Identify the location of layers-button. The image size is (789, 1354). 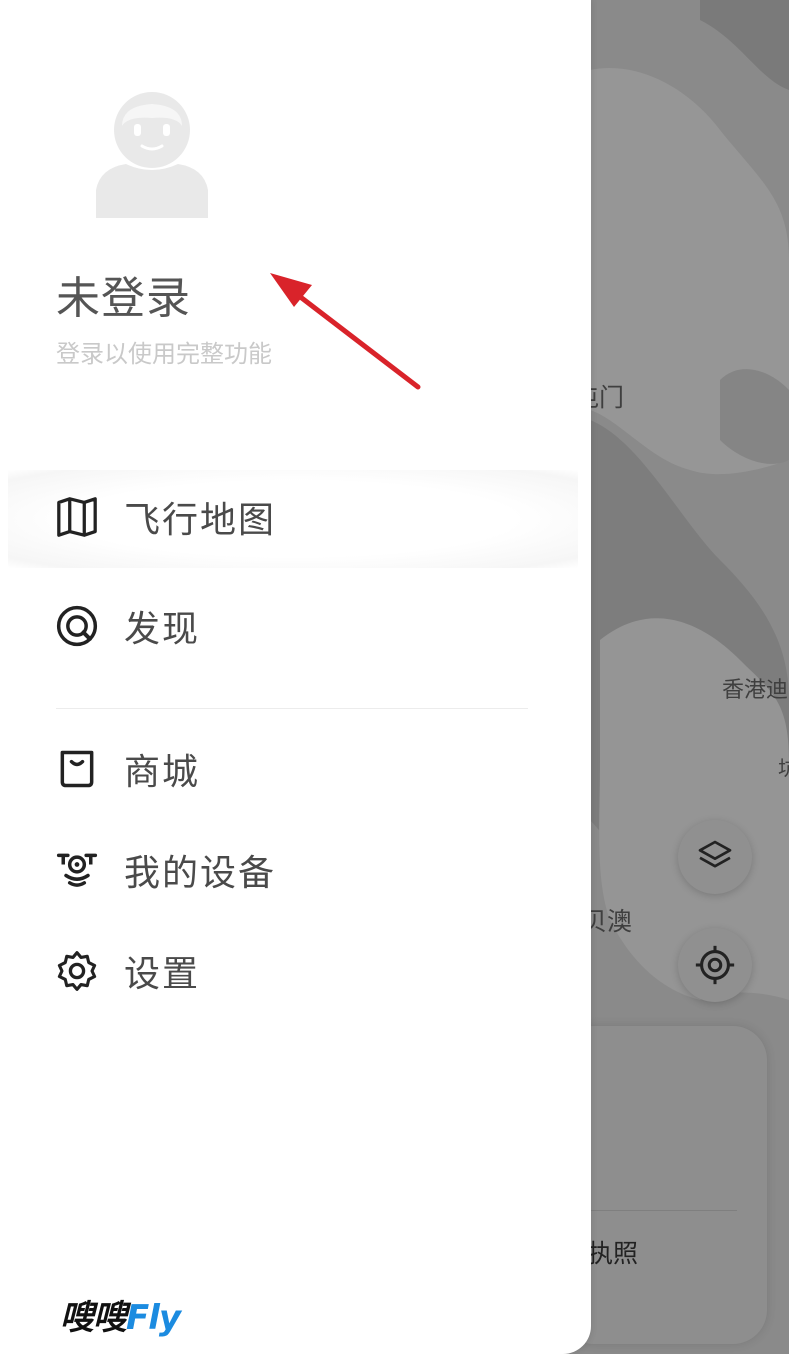
(715, 857).